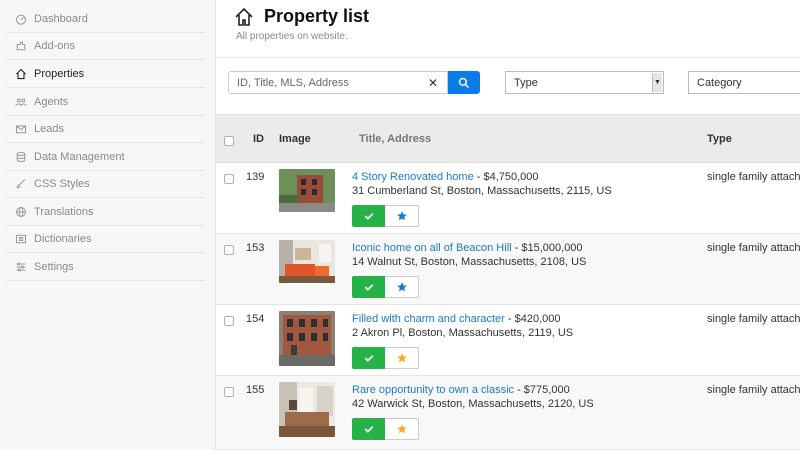 Image resolution: width=800 pixels, height=450 pixels. I want to click on title-line: 4 Story Renovated home - $4,750,000, so click(445, 177).